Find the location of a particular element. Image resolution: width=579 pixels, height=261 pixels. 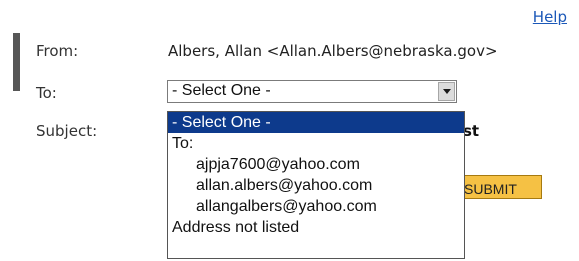

subject-label: Subject: is located at coordinates (67, 131).